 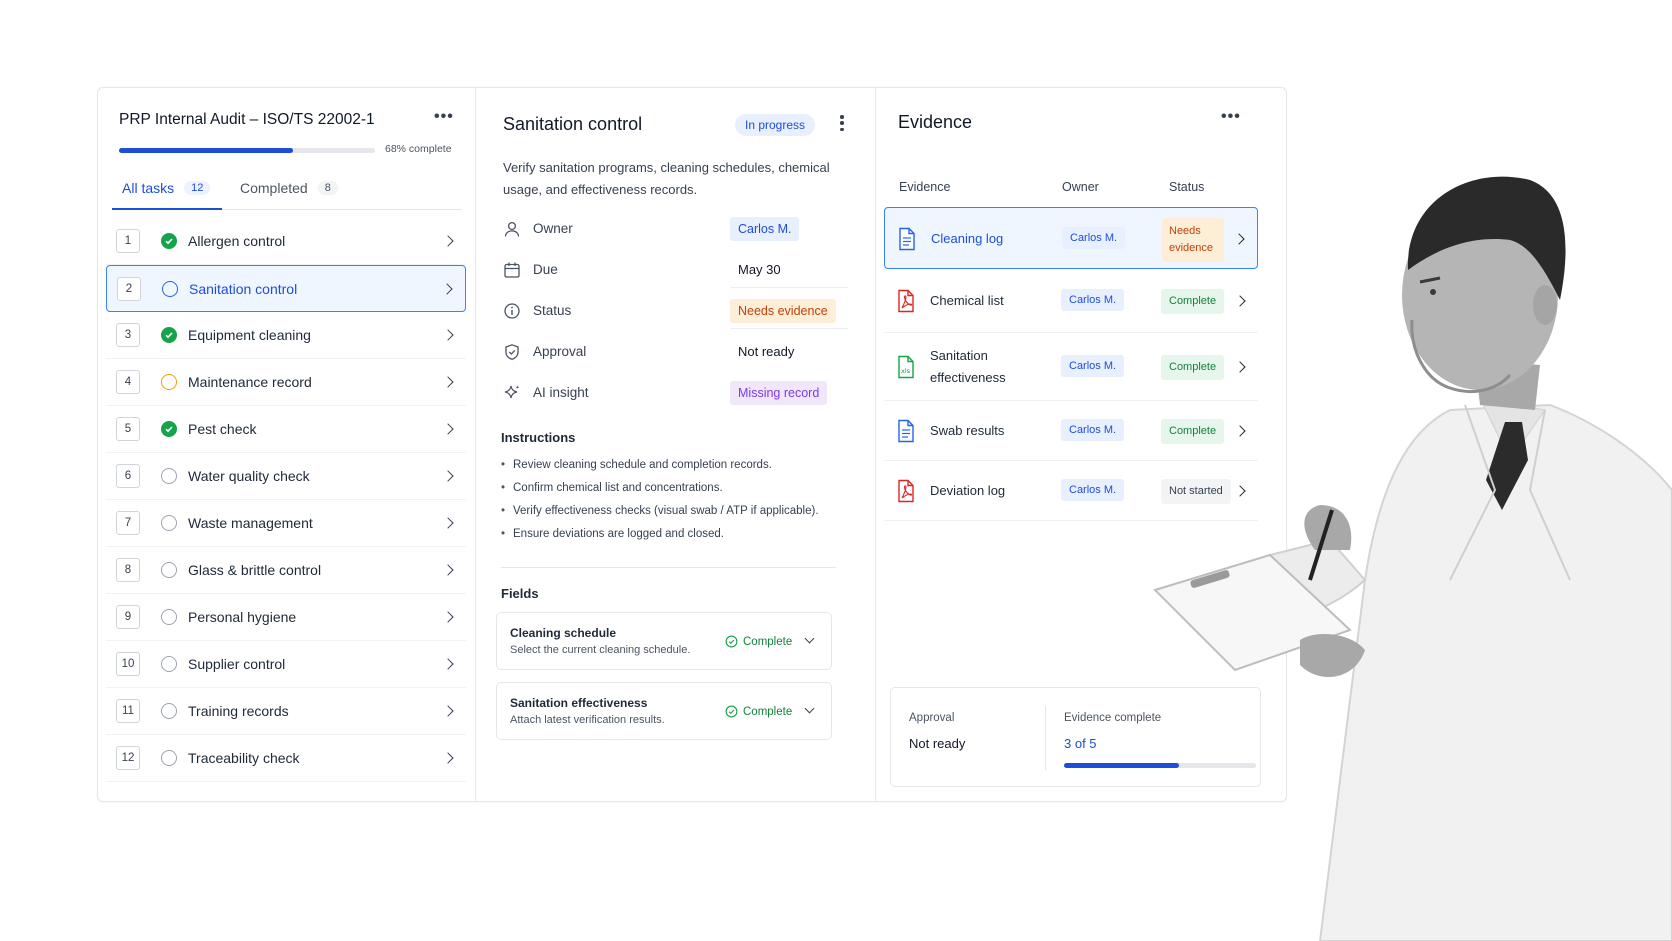 I want to click on task-row: 3 Equipment cleaning, so click(x=286, y=335).